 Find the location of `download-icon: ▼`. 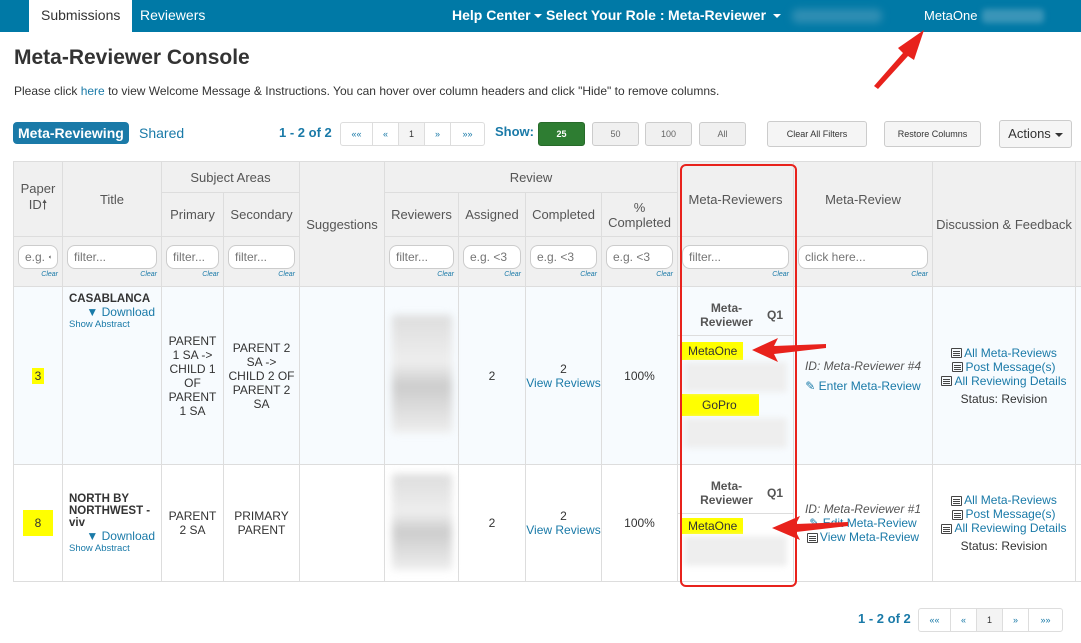

download-icon: ▼ is located at coordinates (92, 535).